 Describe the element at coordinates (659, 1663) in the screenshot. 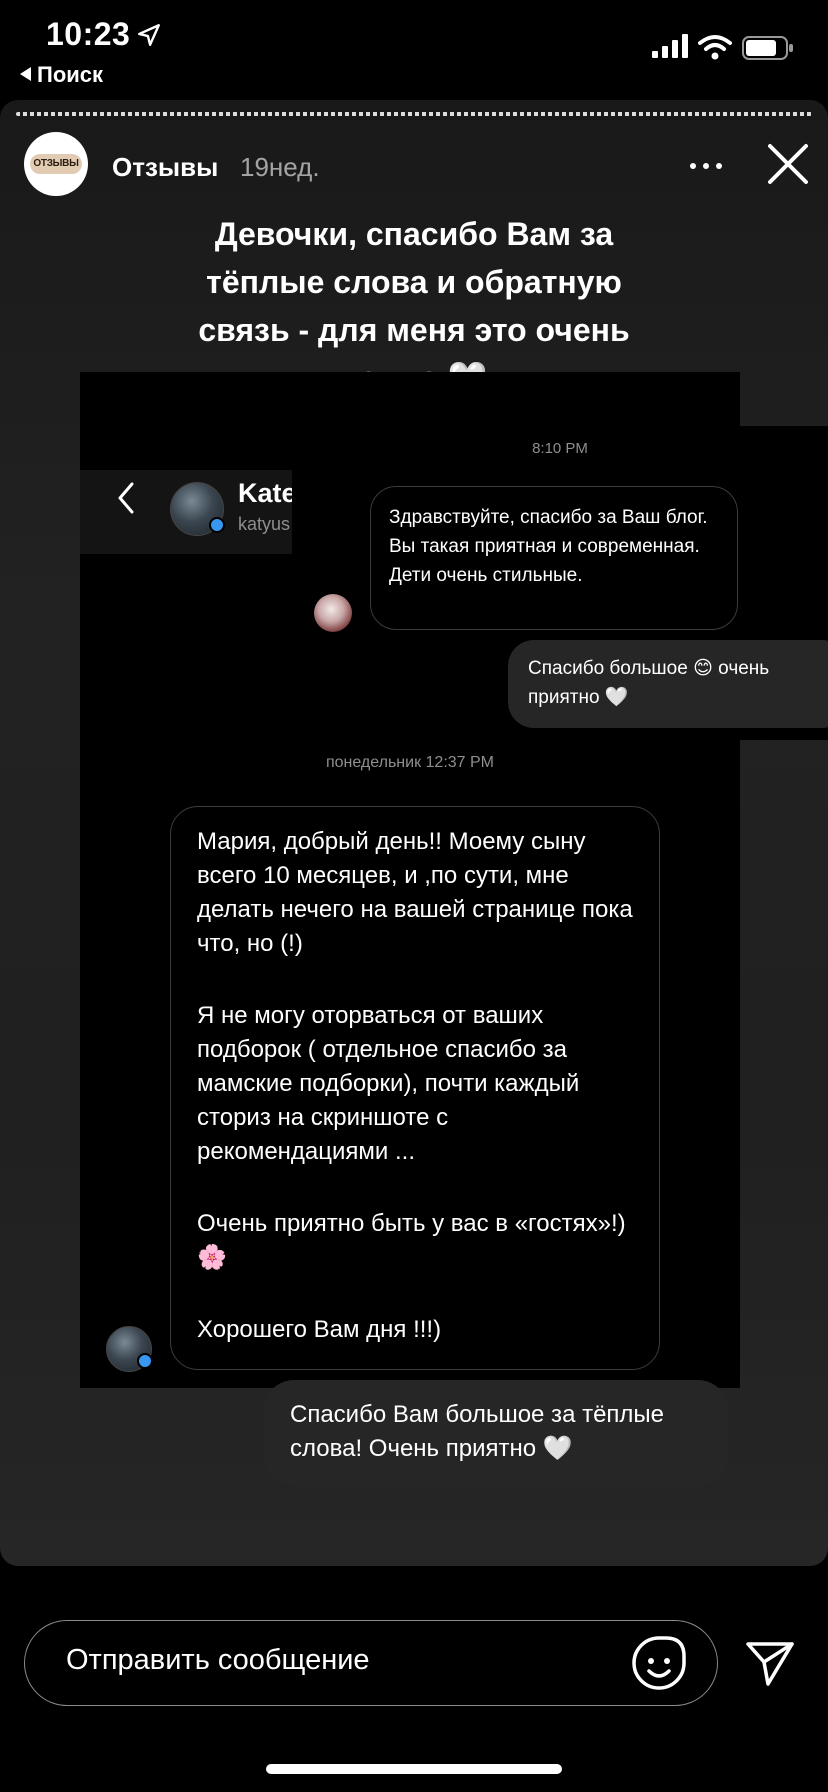

I see `sticker-face-icon` at that location.